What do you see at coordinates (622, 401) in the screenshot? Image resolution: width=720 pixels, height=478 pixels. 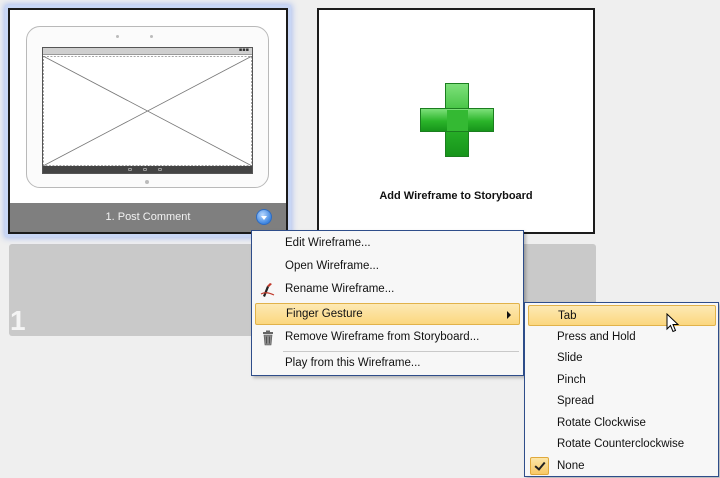 I see `gesture-item-spread: Spread` at bounding box center [622, 401].